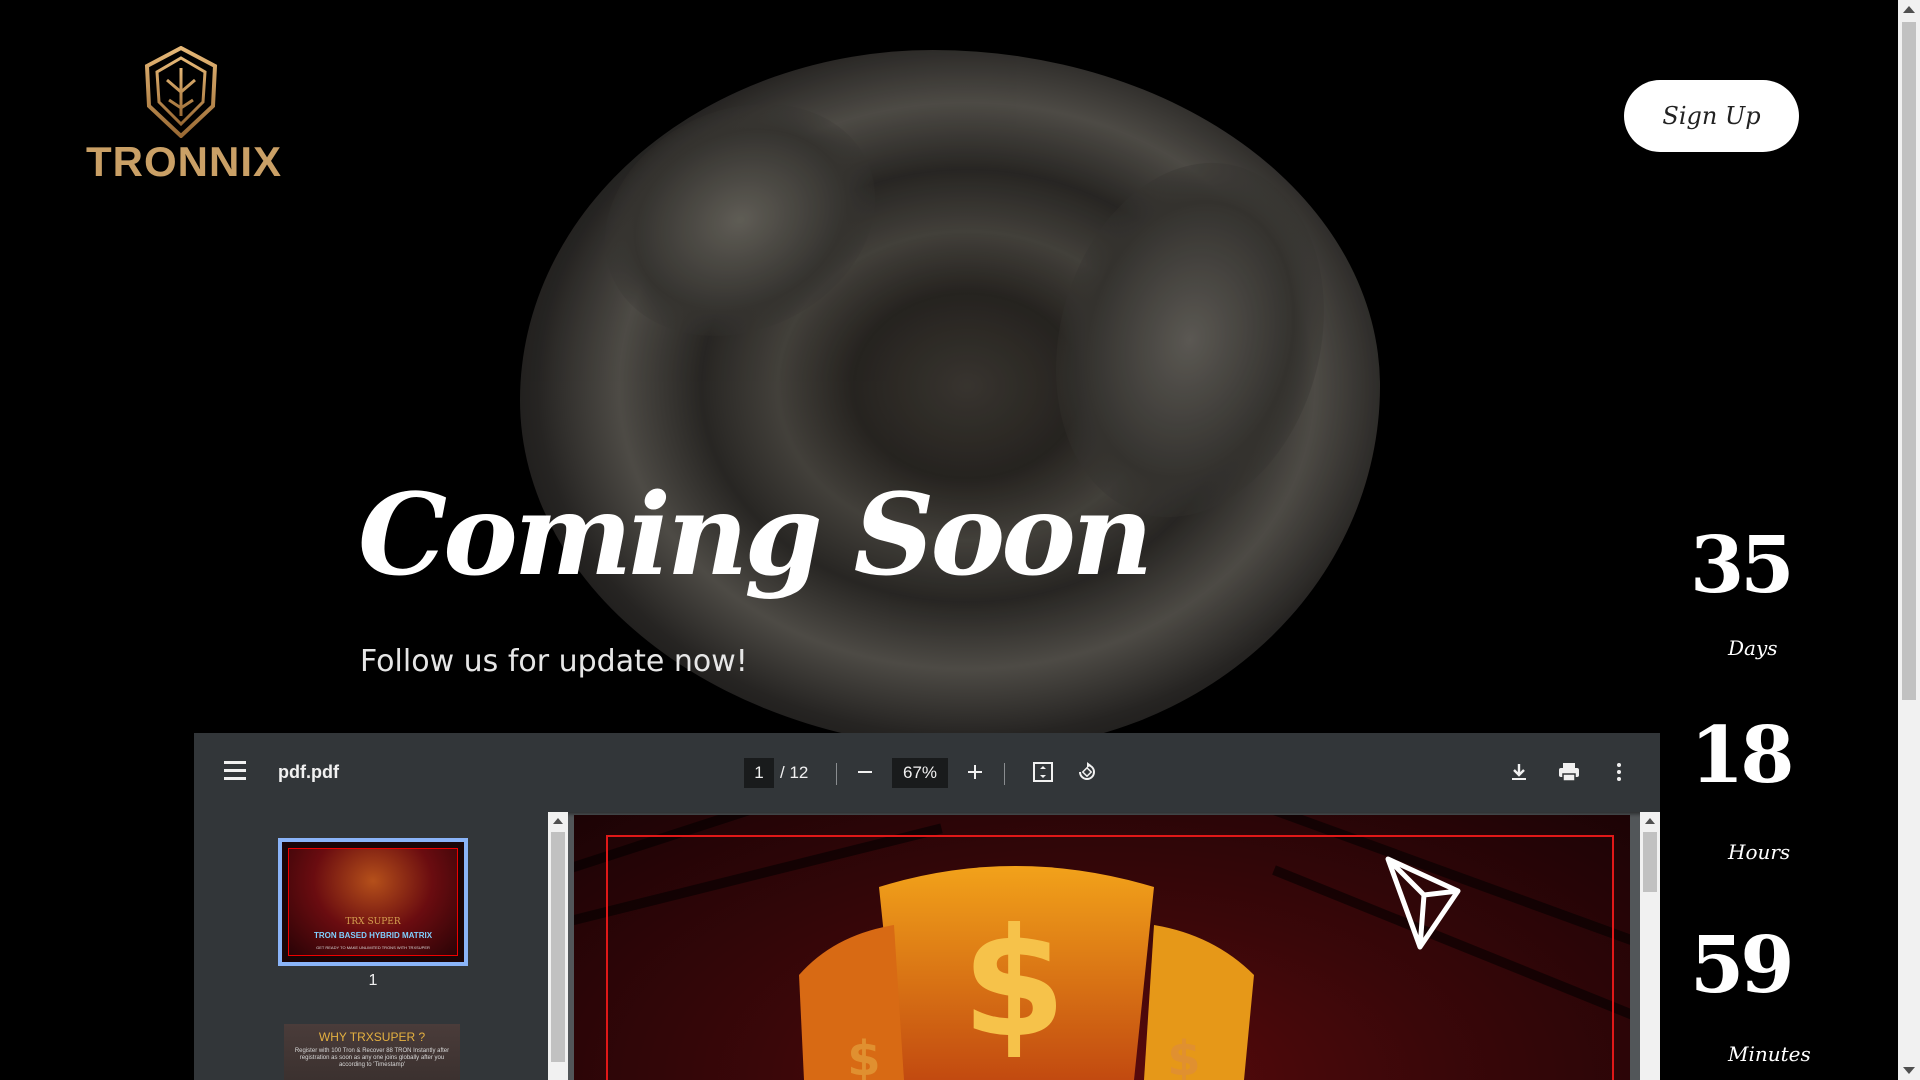  Describe the element at coordinates (920, 773) in the screenshot. I see `zoom-level-input: 67%` at that location.